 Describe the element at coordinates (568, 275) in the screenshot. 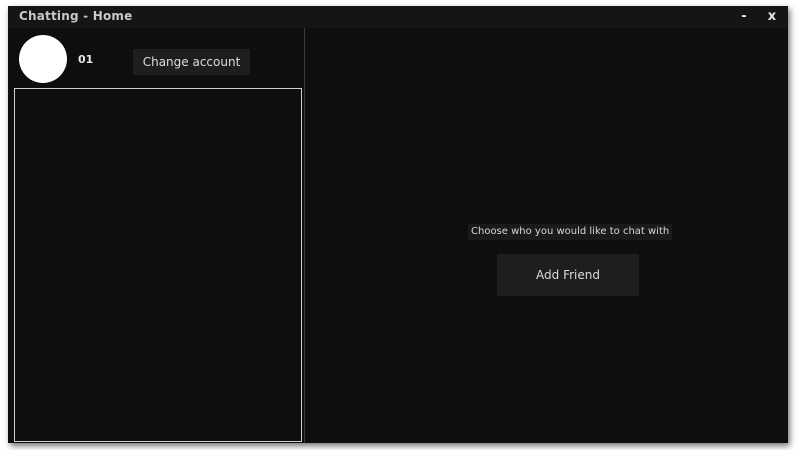

I see `add-friend-button: Add Friend` at that location.